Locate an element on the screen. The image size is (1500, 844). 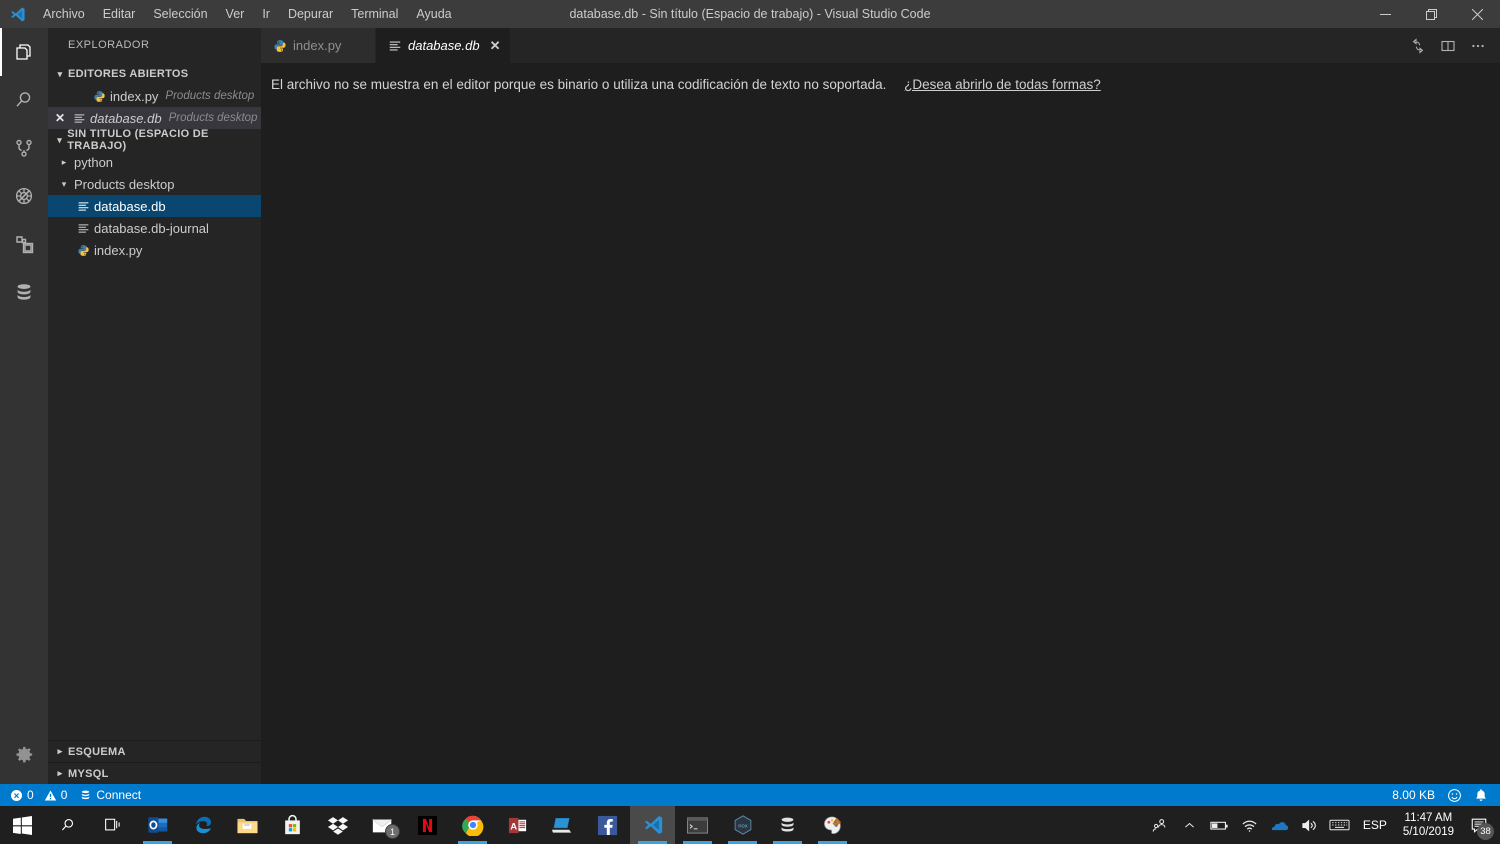
access-icon: A is located at coordinates (517, 825).